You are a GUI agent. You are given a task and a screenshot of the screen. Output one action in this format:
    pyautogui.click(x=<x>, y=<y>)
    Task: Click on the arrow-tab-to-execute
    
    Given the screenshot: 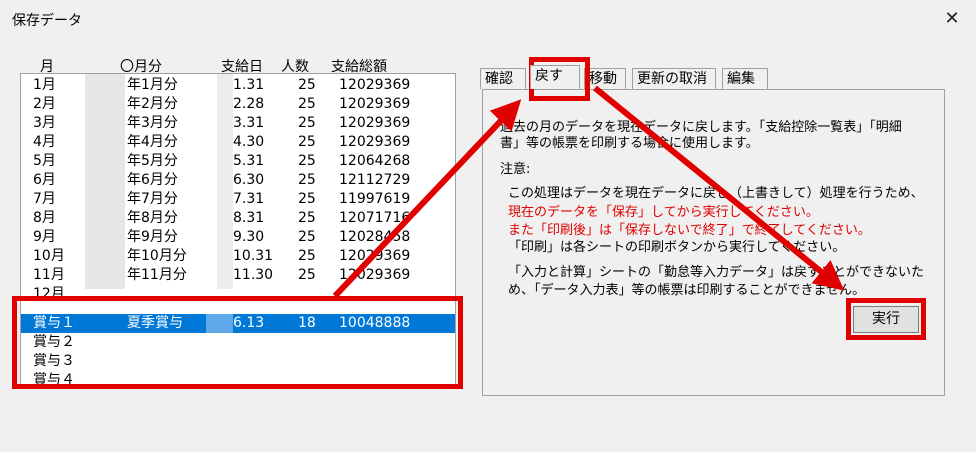 What is the action you would take?
    pyautogui.click(x=719, y=188)
    